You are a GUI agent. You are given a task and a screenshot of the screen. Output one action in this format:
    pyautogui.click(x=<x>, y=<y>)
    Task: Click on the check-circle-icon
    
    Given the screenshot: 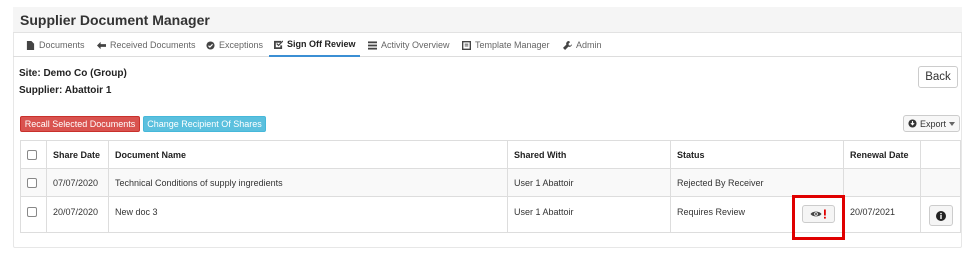 What is the action you would take?
    pyautogui.click(x=210, y=45)
    